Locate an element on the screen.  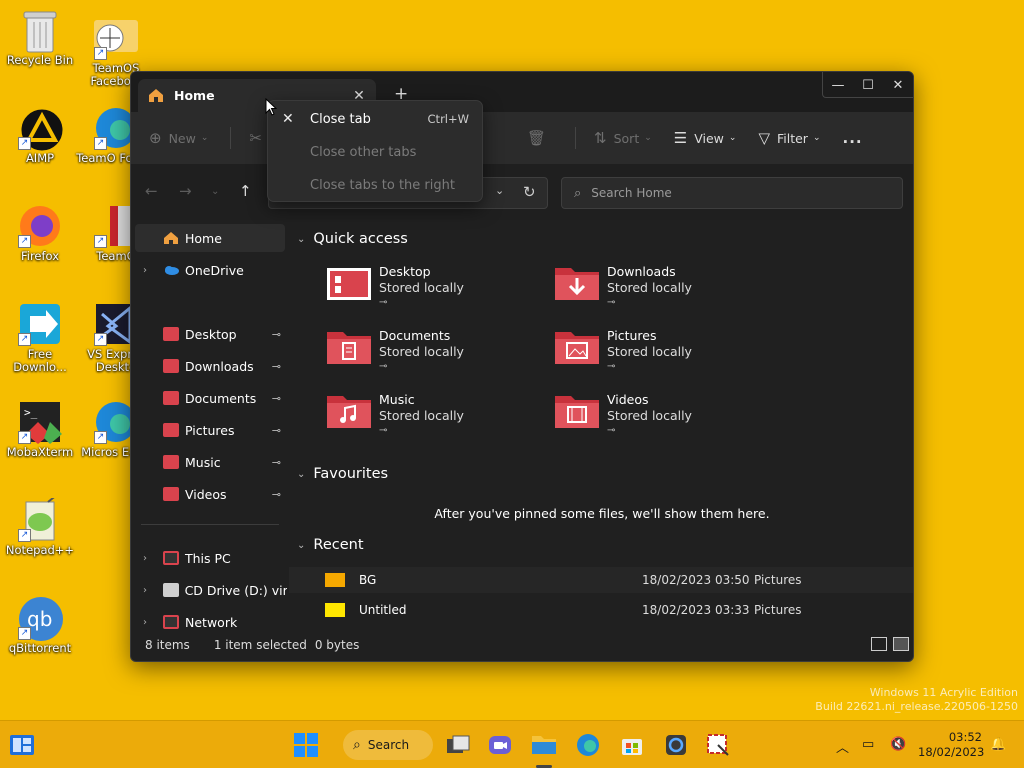
taskbar-search-label: Search is located at coordinates (388, 745).